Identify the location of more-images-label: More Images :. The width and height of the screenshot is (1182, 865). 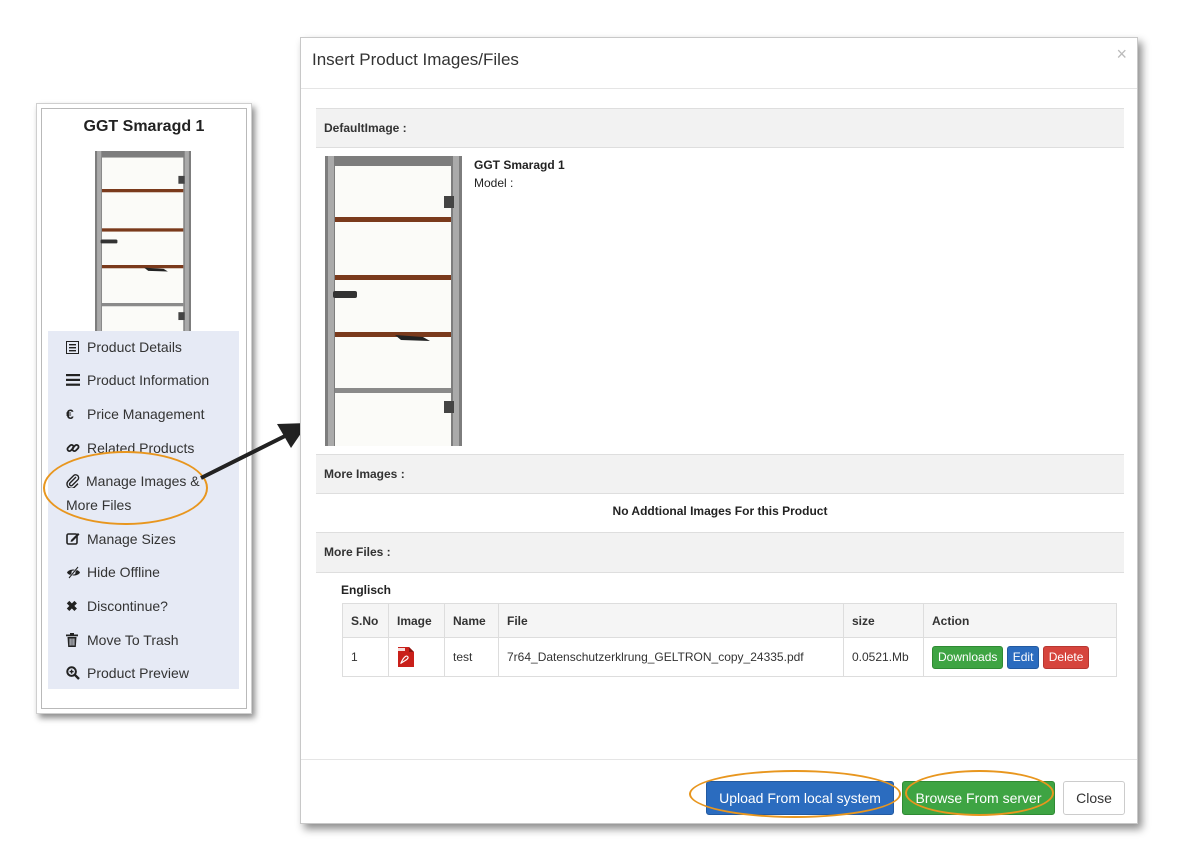
(364, 474).